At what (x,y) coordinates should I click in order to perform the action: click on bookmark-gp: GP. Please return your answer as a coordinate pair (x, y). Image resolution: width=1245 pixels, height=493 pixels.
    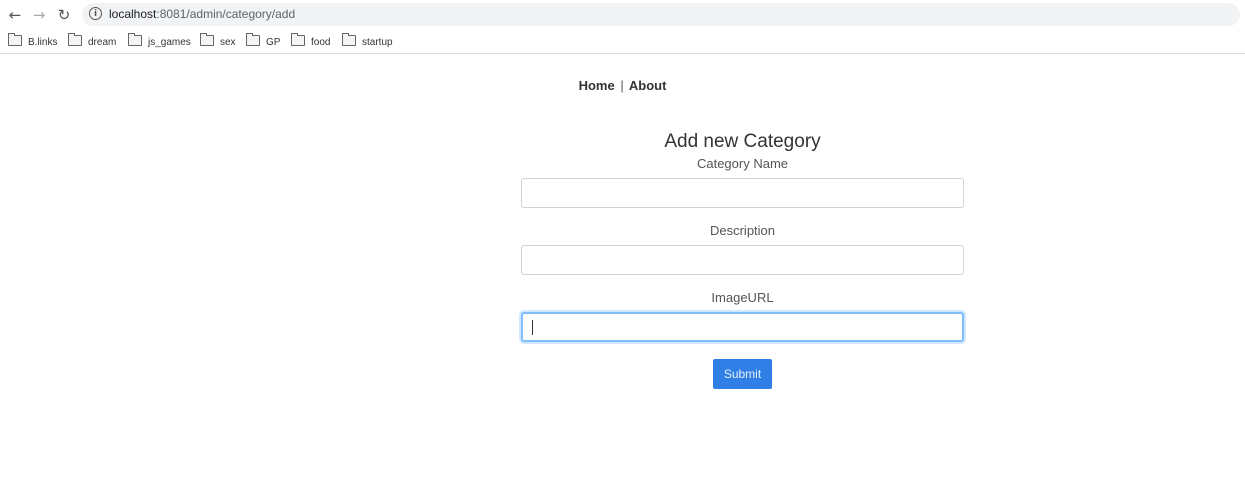
    Looking at the image, I should click on (263, 41).